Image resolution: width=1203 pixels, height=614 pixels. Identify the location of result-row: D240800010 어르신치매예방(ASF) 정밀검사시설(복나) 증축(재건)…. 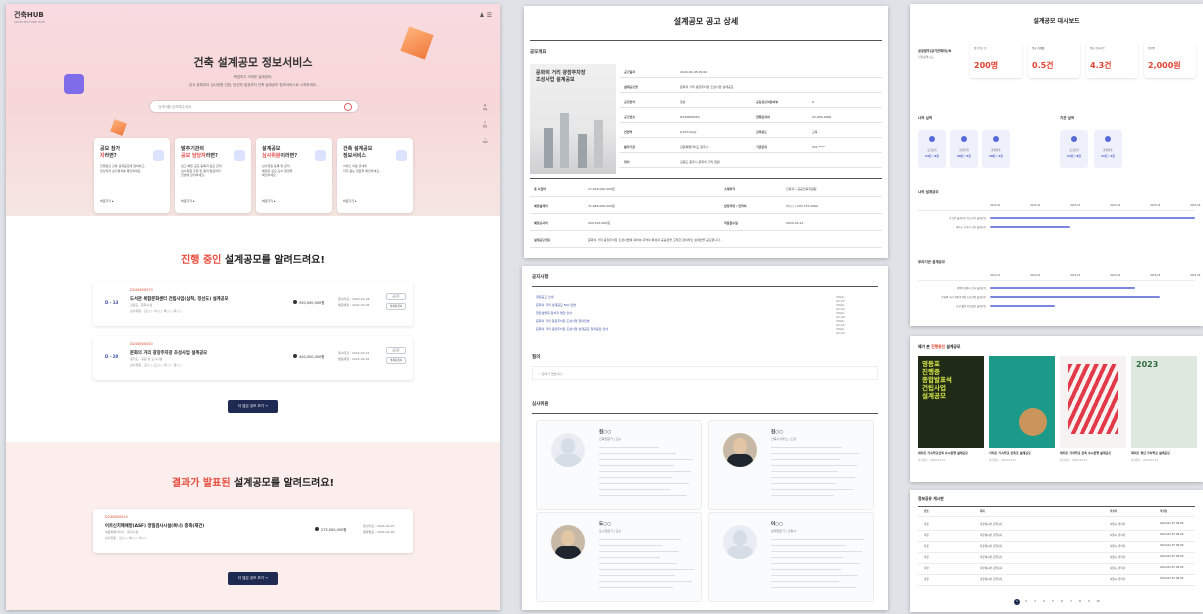
(253, 531).